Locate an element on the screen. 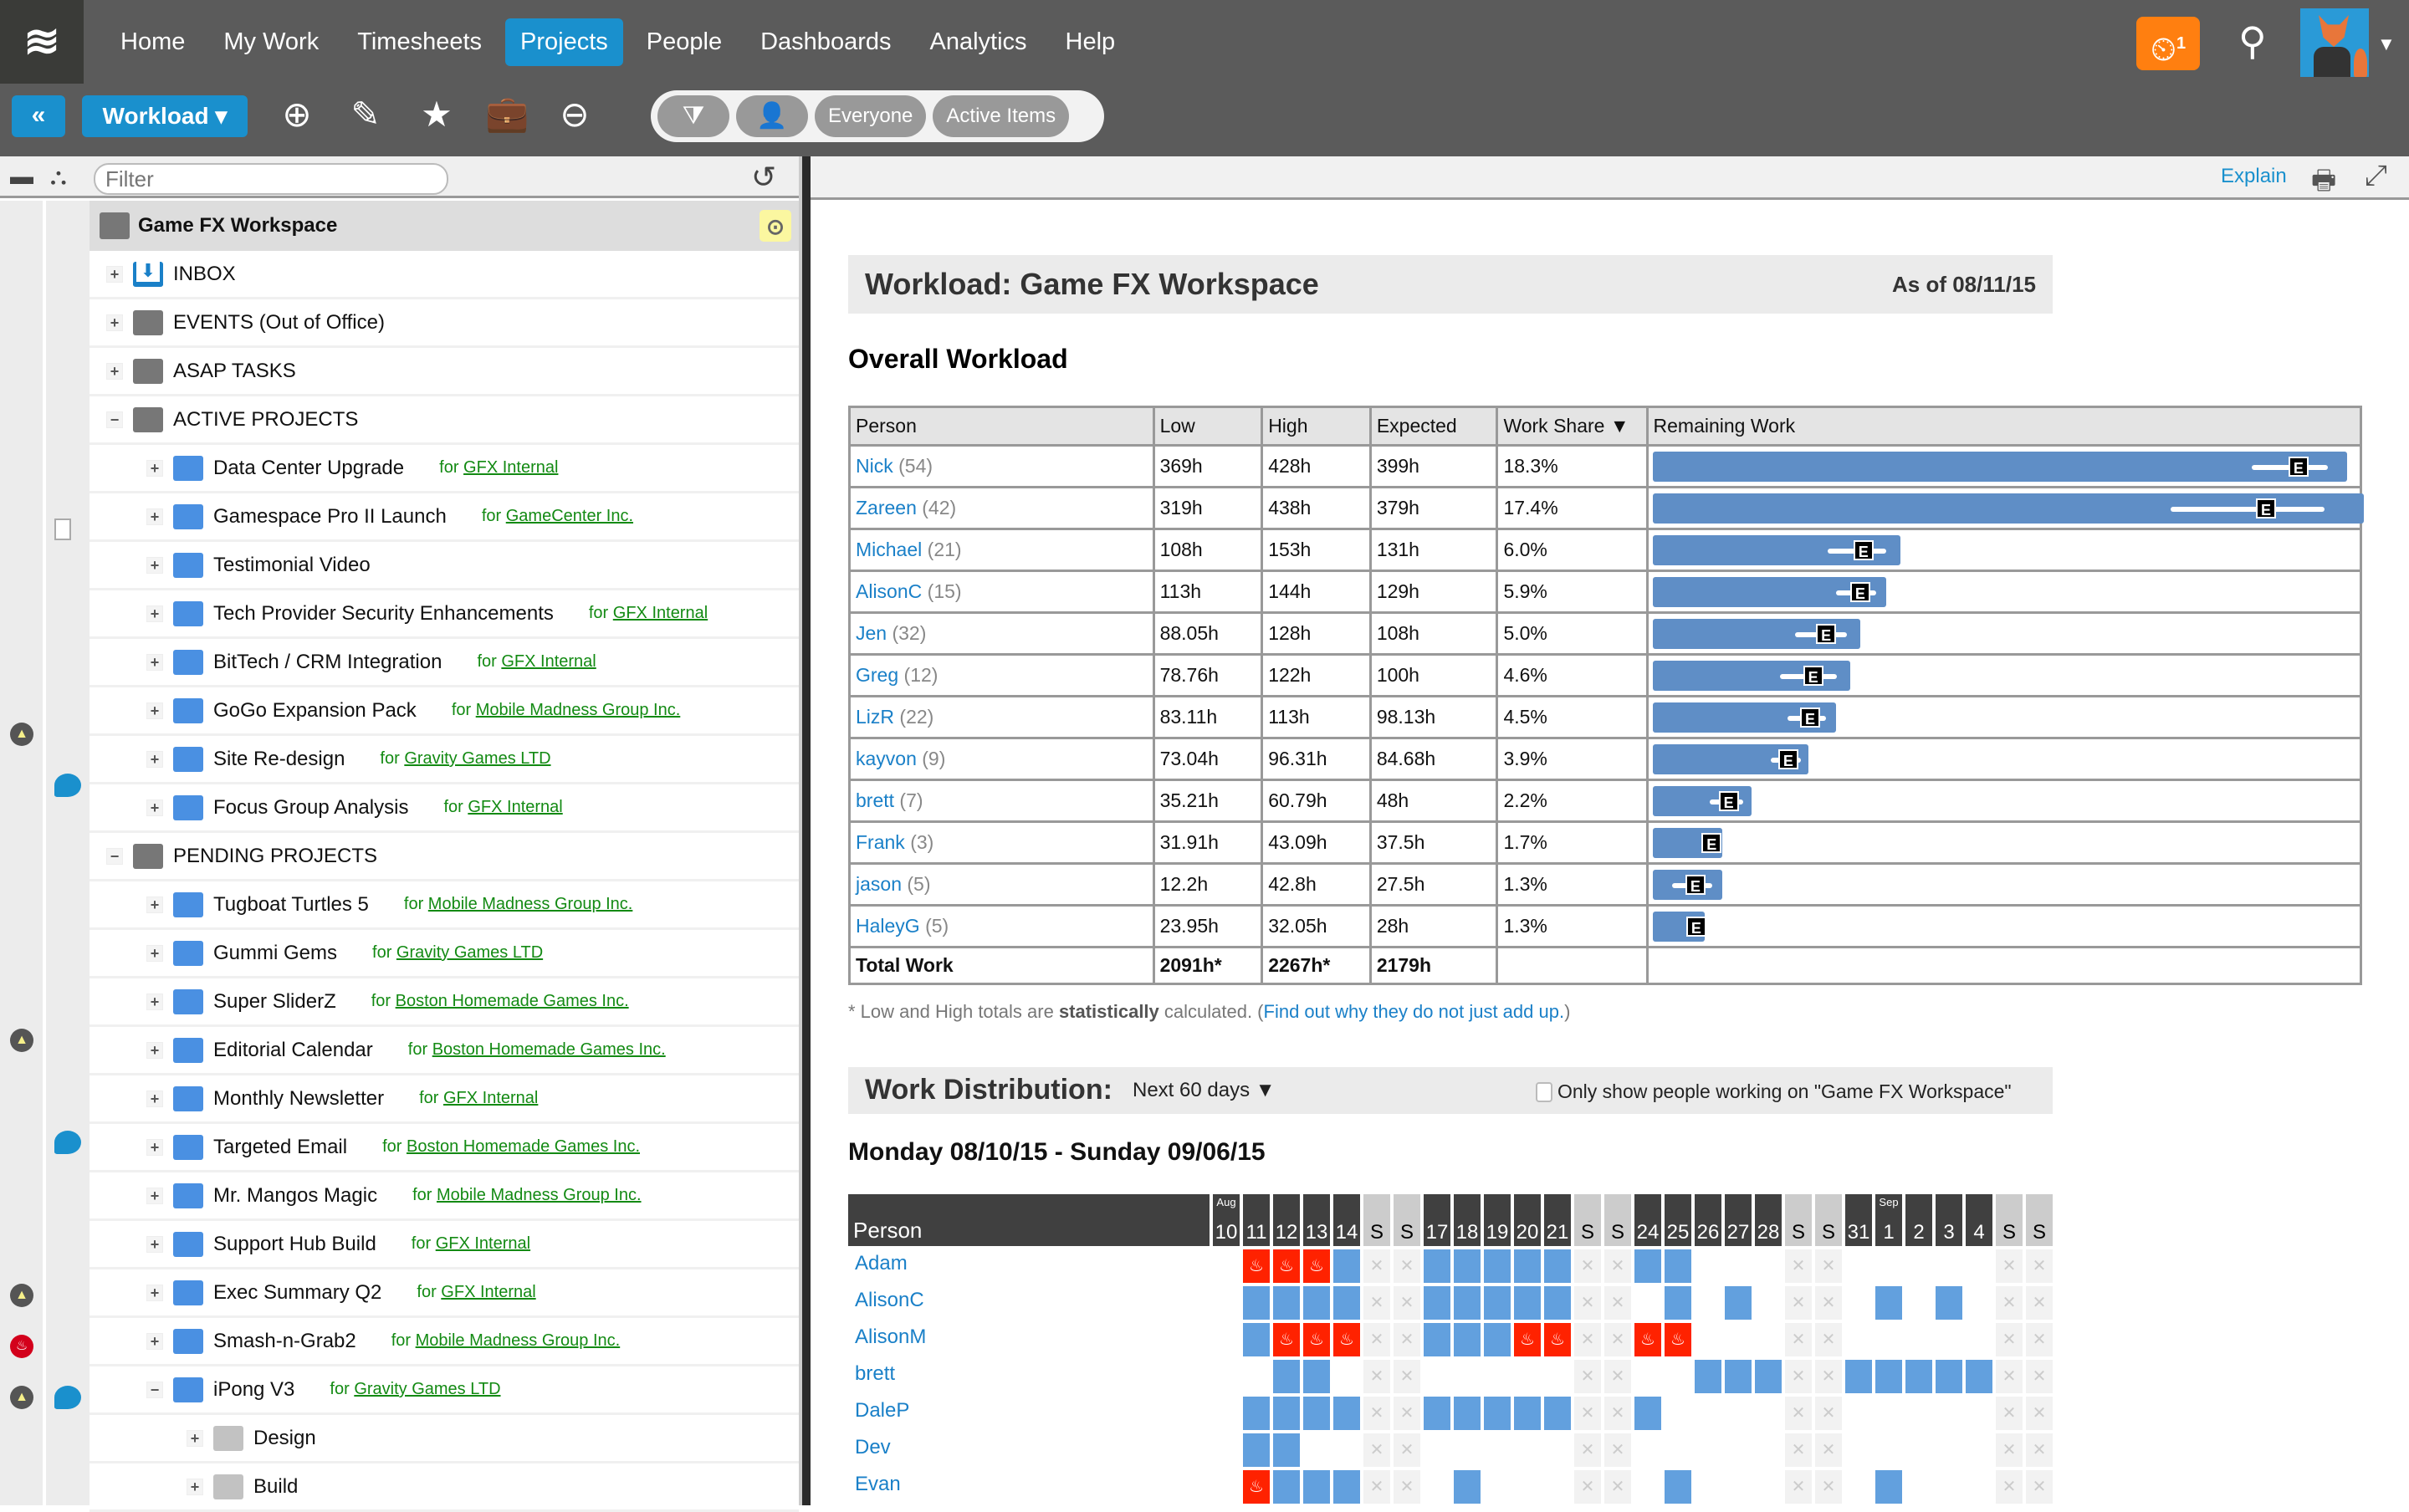 The height and width of the screenshot is (1512, 2409). person-link: Greg is located at coordinates (877, 675).